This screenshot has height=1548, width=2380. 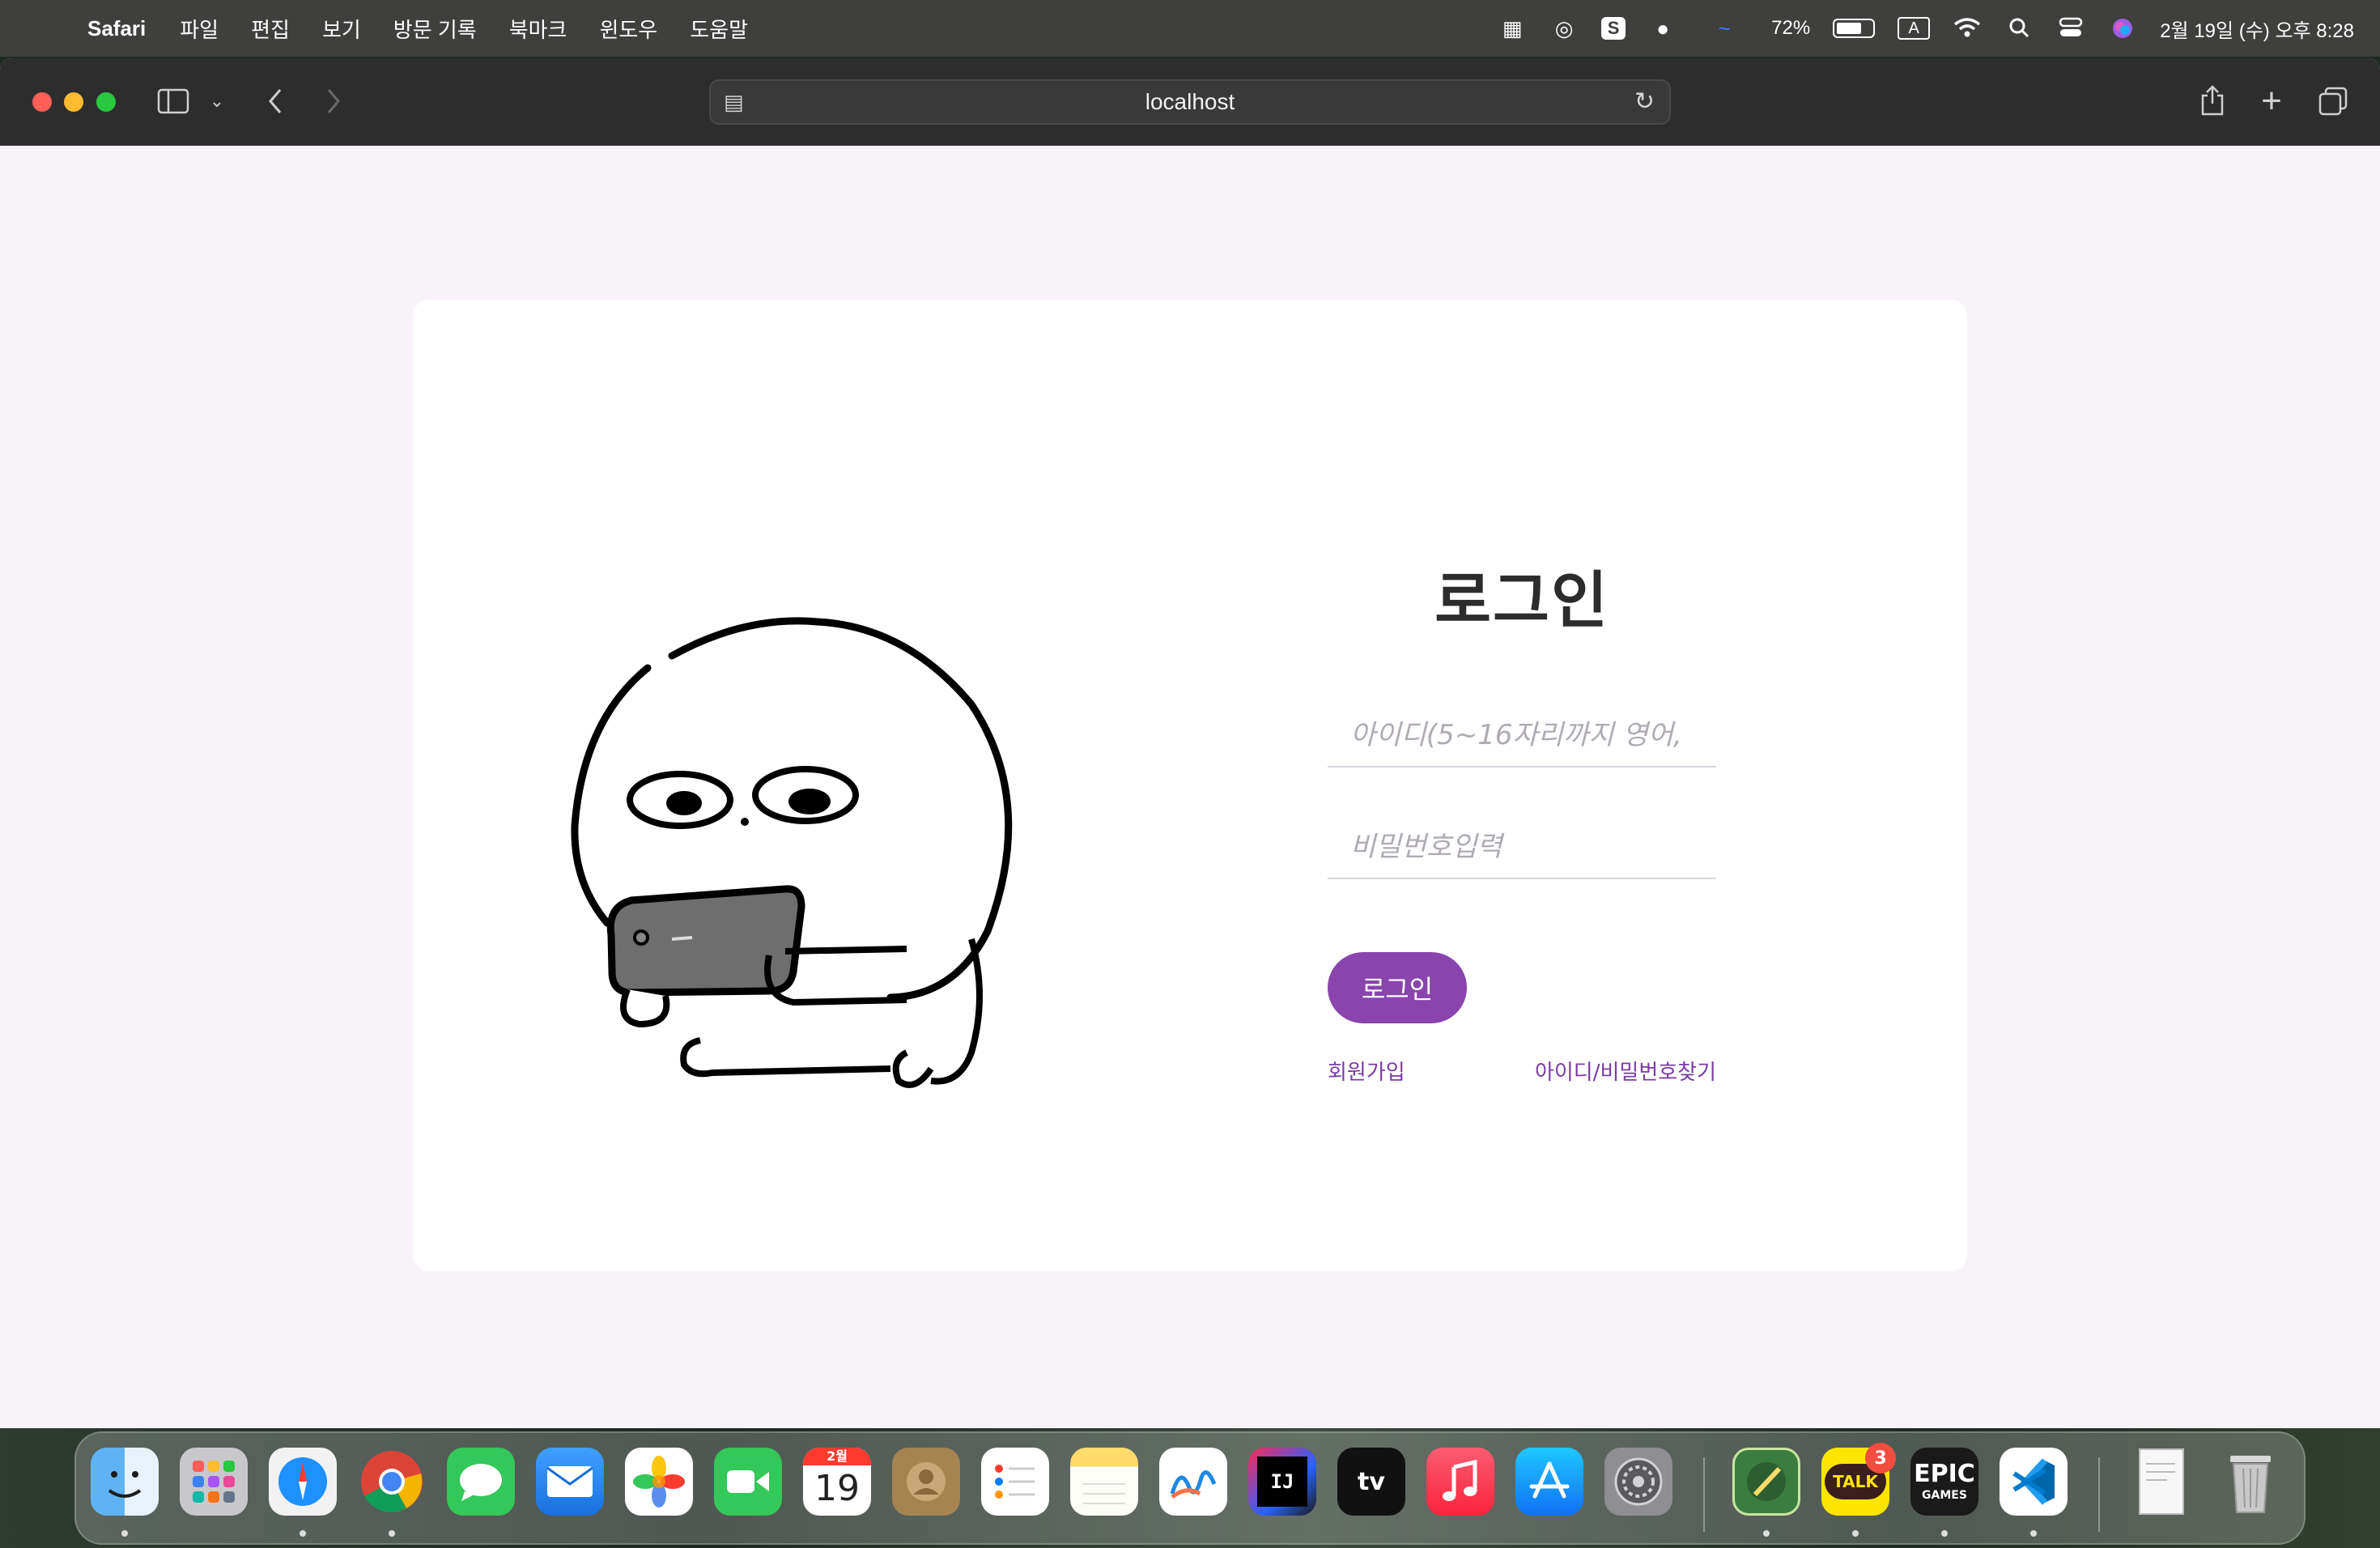 I want to click on wifi-icon, so click(x=1967, y=29).